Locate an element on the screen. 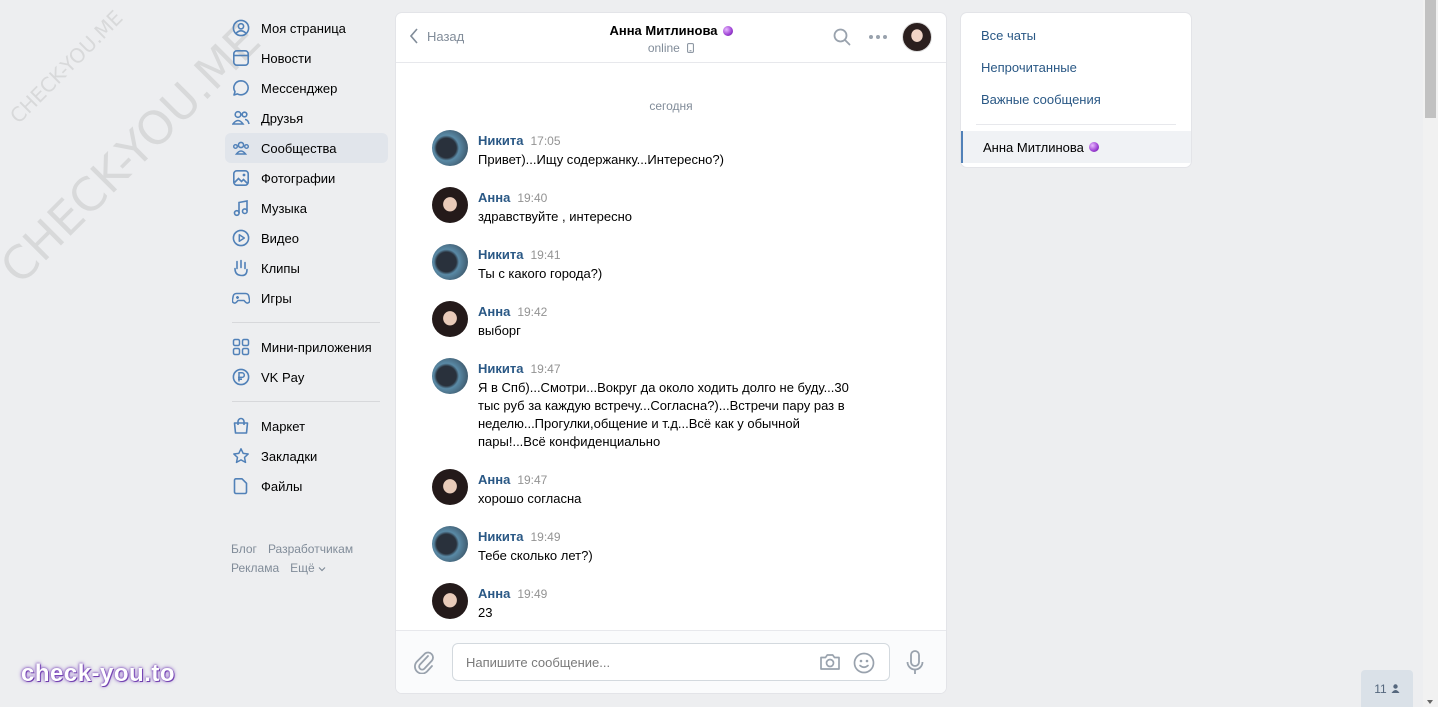 This screenshot has height=707, width=1438. nav-item-file: Файлы is located at coordinates (306, 486).